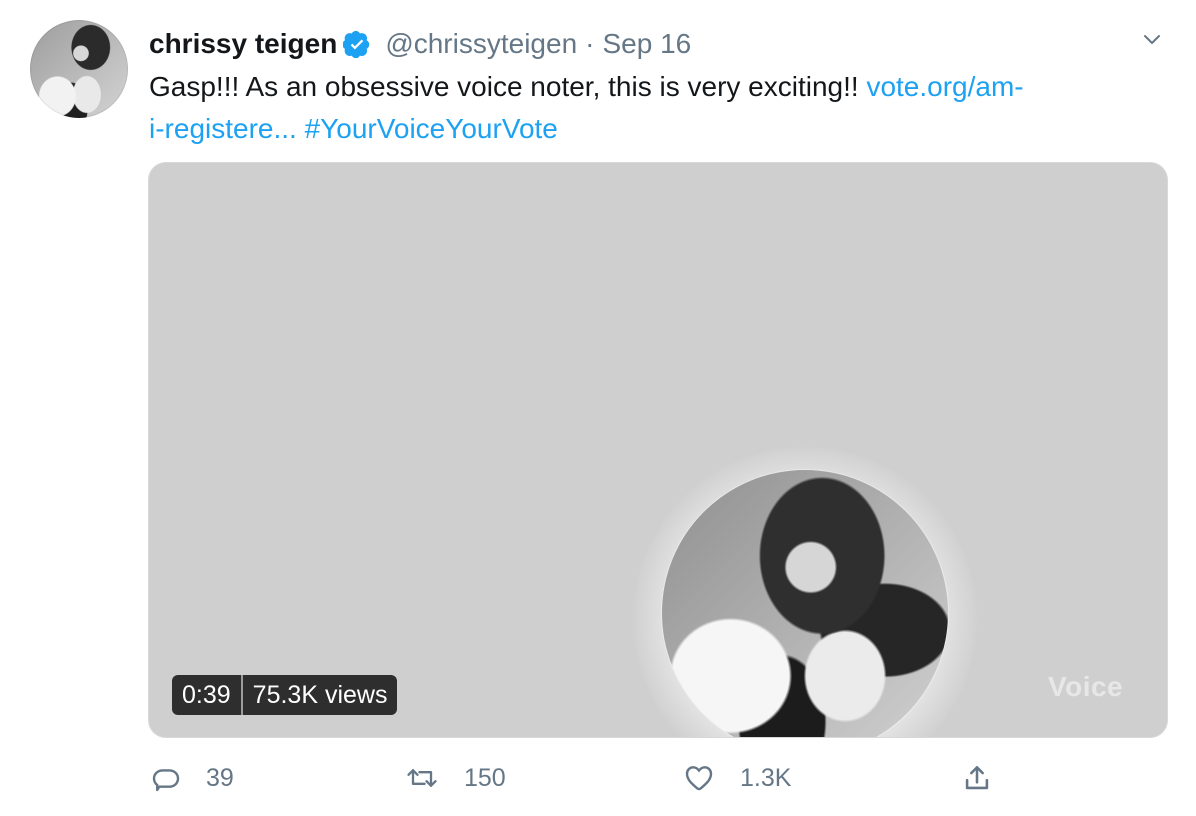  I want to click on tweet-date: Sep 16, so click(646, 44).